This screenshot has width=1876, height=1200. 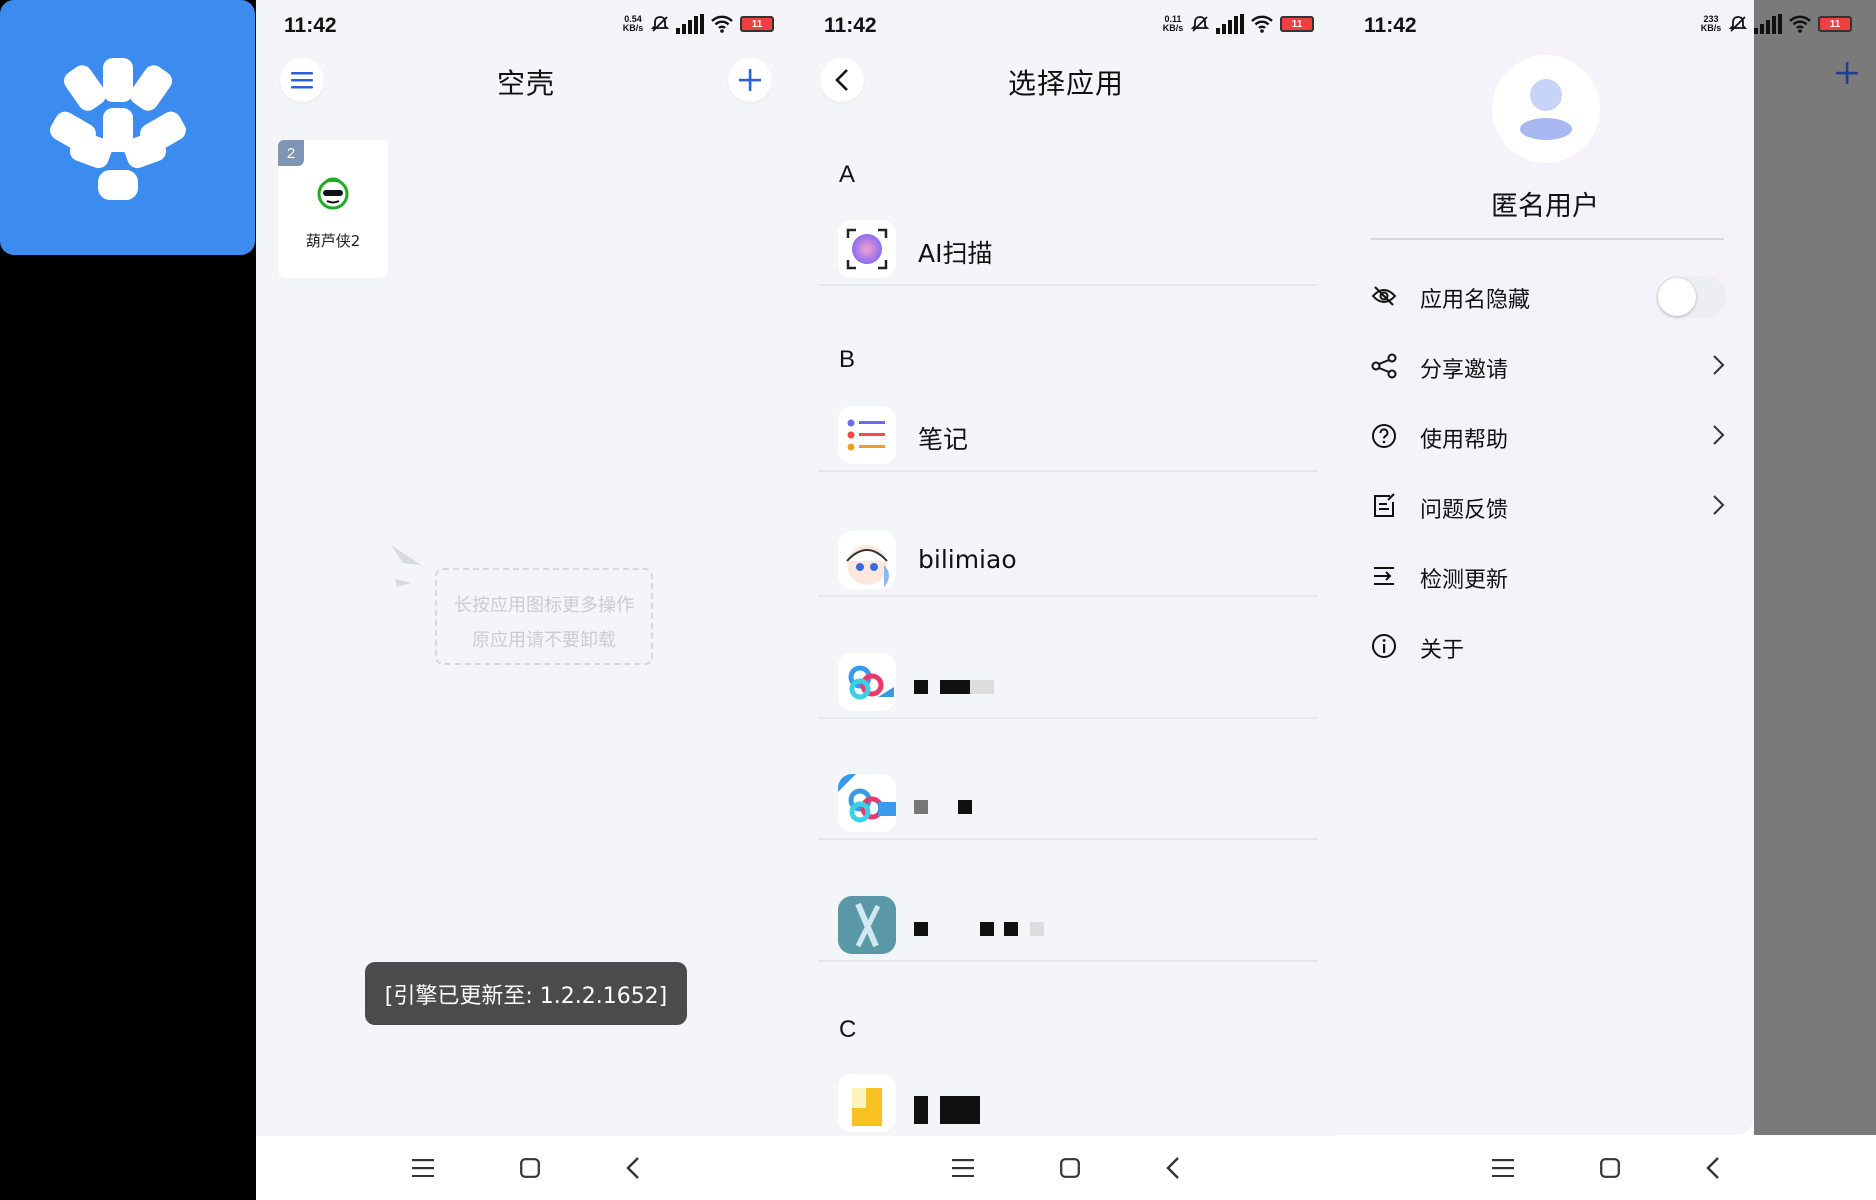 I want to click on user-avatar-icon, so click(x=1546, y=109).